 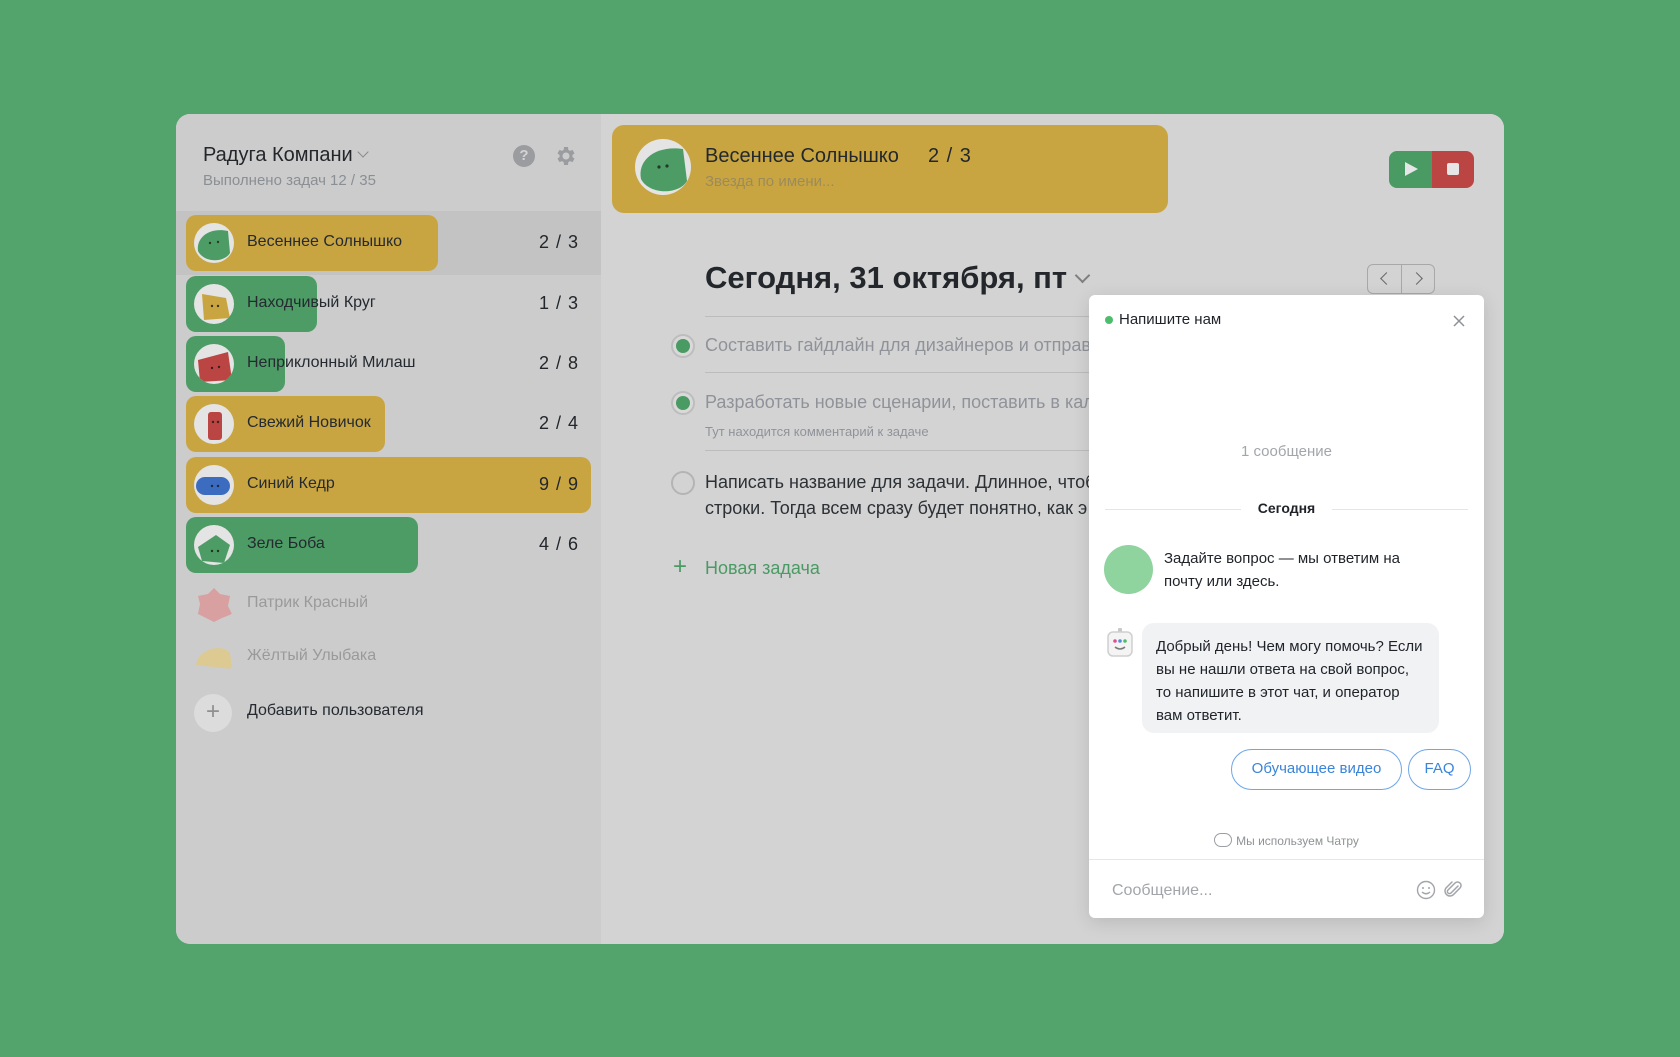 I want to click on user-item-3: Неприклонный Милаш 2 / 8, so click(x=388, y=364).